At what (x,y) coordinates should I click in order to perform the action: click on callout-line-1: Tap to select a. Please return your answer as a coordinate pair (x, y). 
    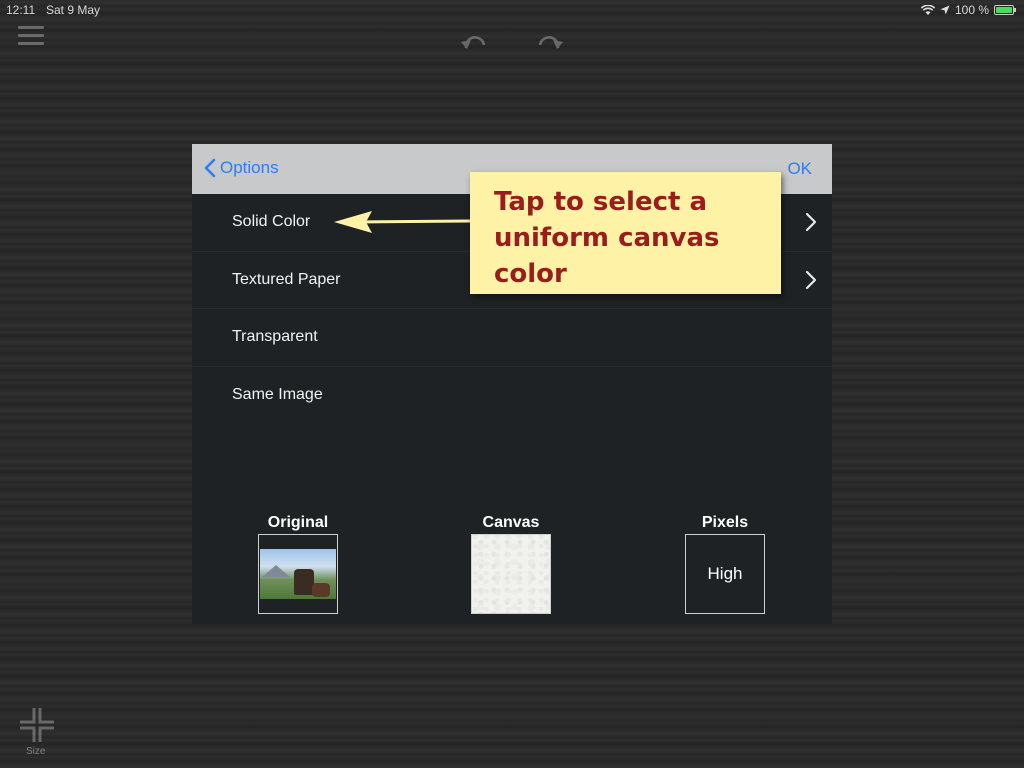
    Looking at the image, I should click on (601, 202).